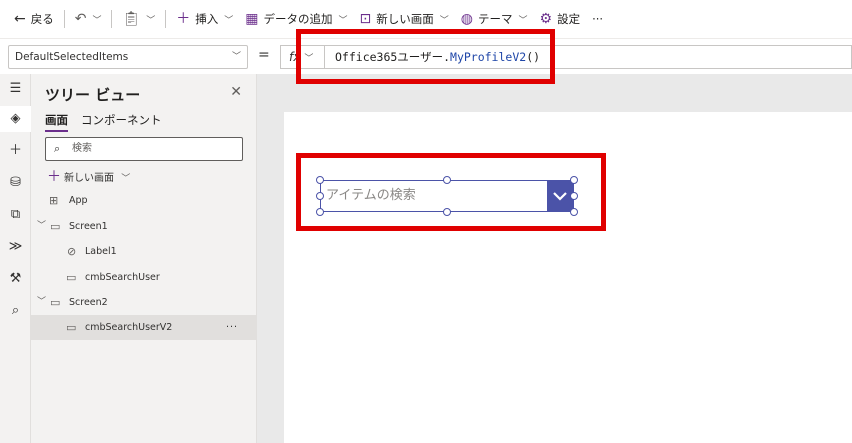 The width and height of the screenshot is (852, 443). I want to click on node-label: cmbSearchUserV2, so click(129, 327).